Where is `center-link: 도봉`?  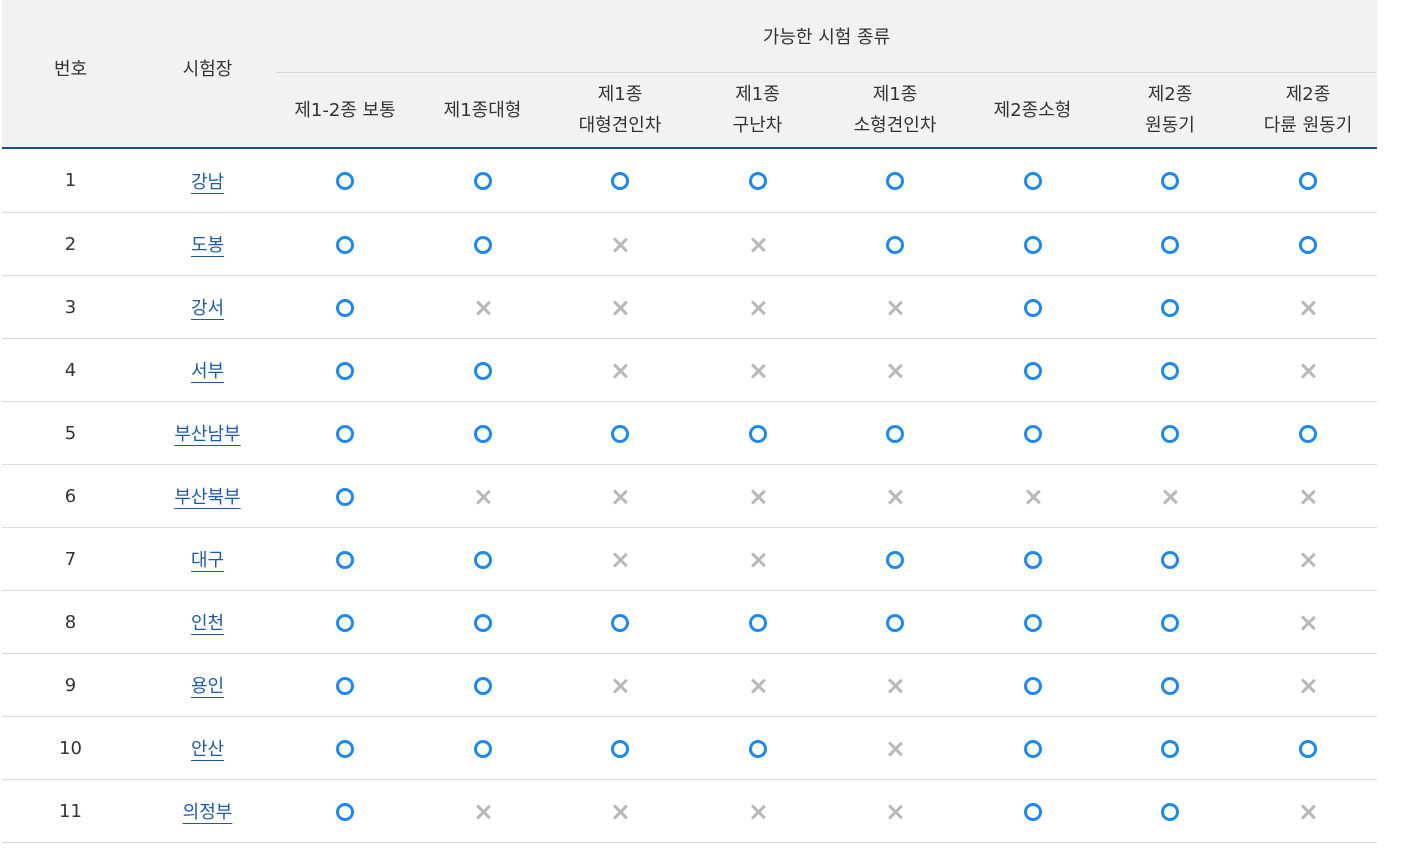 center-link: 도봉 is located at coordinates (207, 245).